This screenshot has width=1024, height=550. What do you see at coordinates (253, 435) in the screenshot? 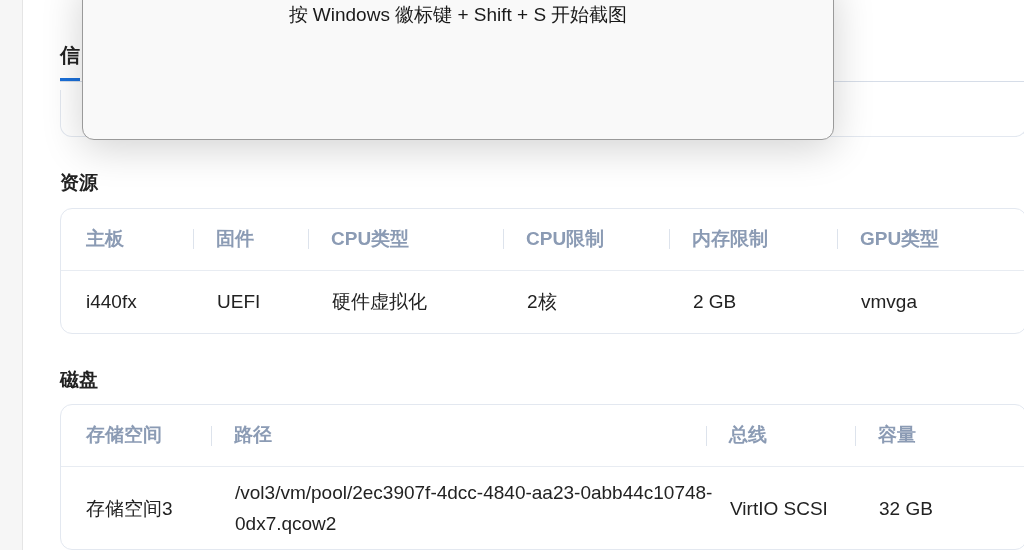
I see `column-header: 路径` at bounding box center [253, 435].